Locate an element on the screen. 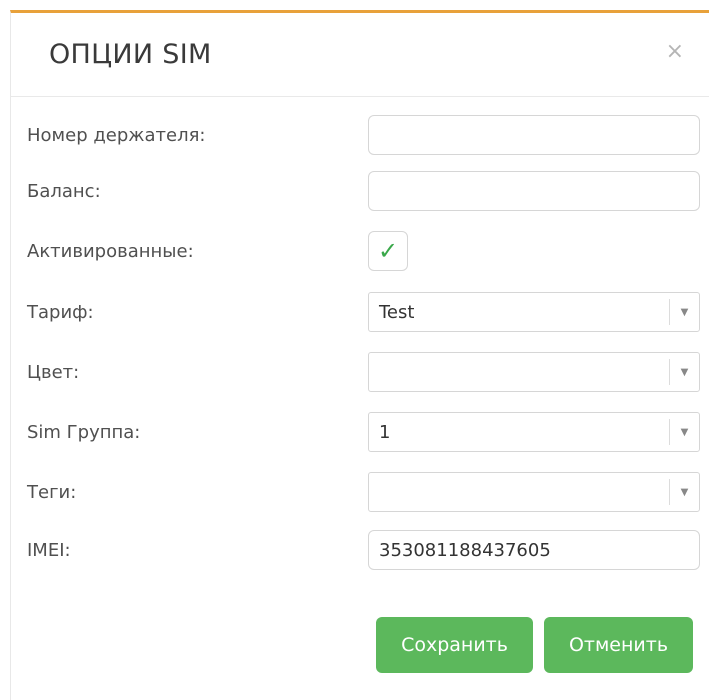 The width and height of the screenshot is (710, 700). activated-checkbox: ✓ is located at coordinates (388, 251).